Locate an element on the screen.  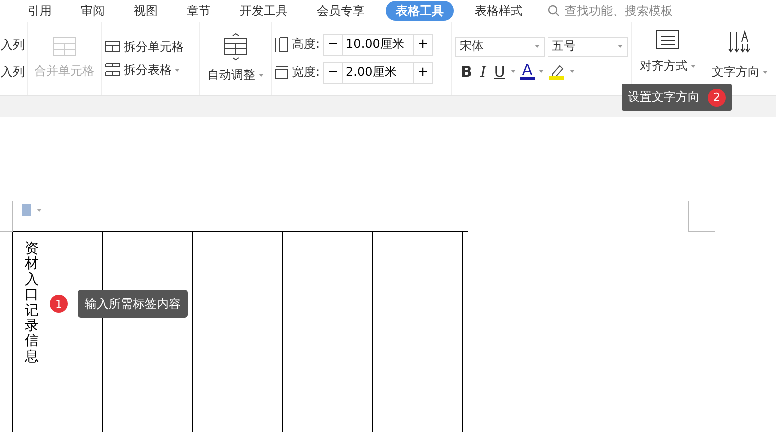
ribbon-tab: 章节 is located at coordinates (199, 11).